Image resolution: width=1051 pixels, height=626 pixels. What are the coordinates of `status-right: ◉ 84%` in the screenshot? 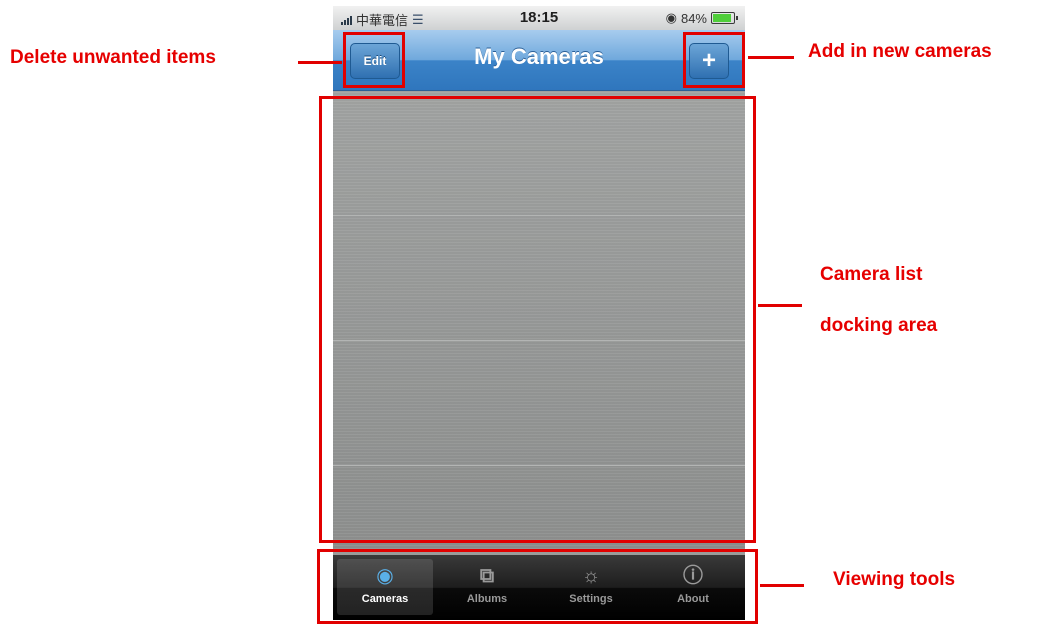 It's located at (701, 18).